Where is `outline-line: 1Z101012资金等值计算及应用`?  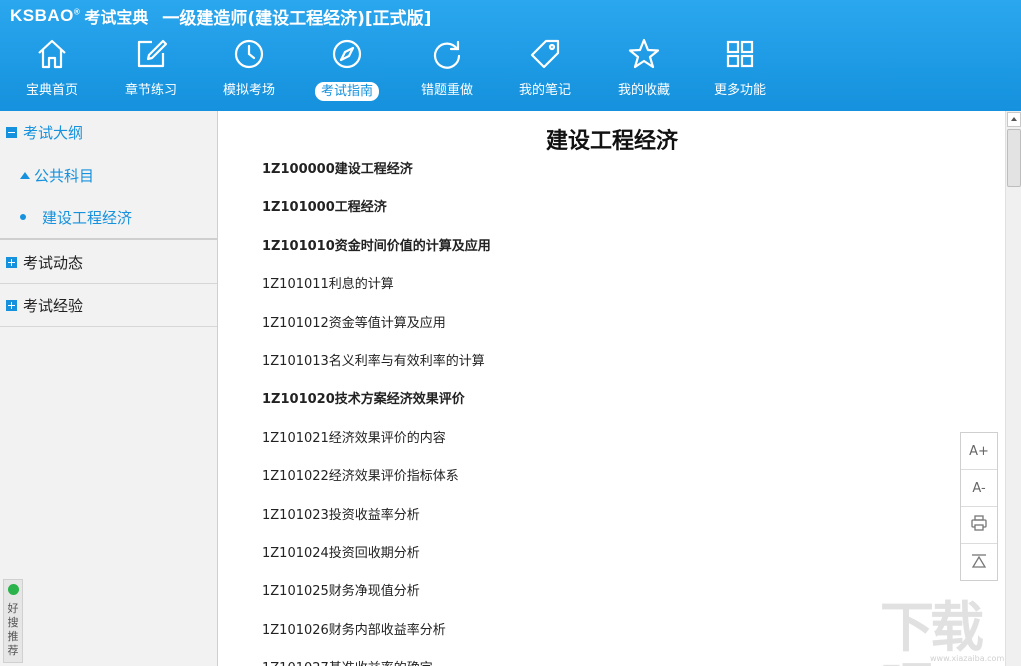 outline-line: 1Z101012资金等值计算及应用 is located at coordinates (354, 323).